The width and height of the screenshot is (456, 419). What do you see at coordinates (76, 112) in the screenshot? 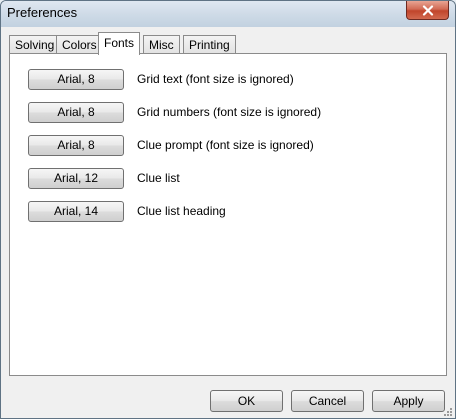
I see `grid-numbers-font-button: Arial, 8` at bounding box center [76, 112].